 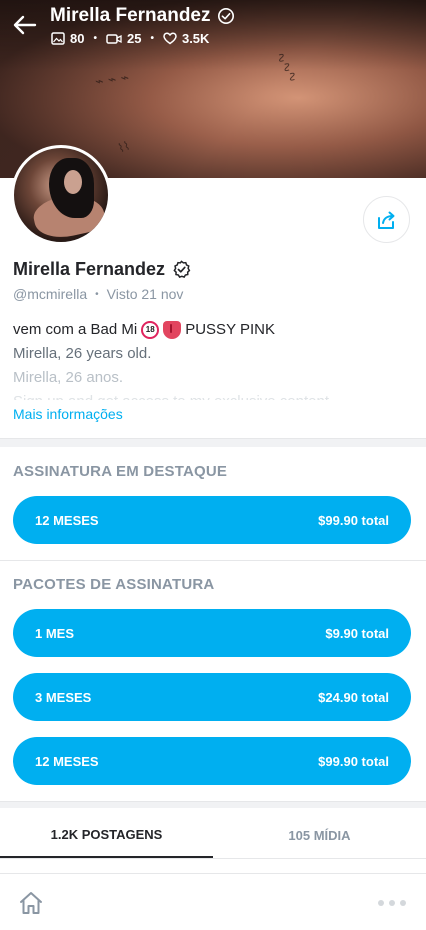 I want to click on subscribe-period: 3 MESES, so click(x=63, y=697).